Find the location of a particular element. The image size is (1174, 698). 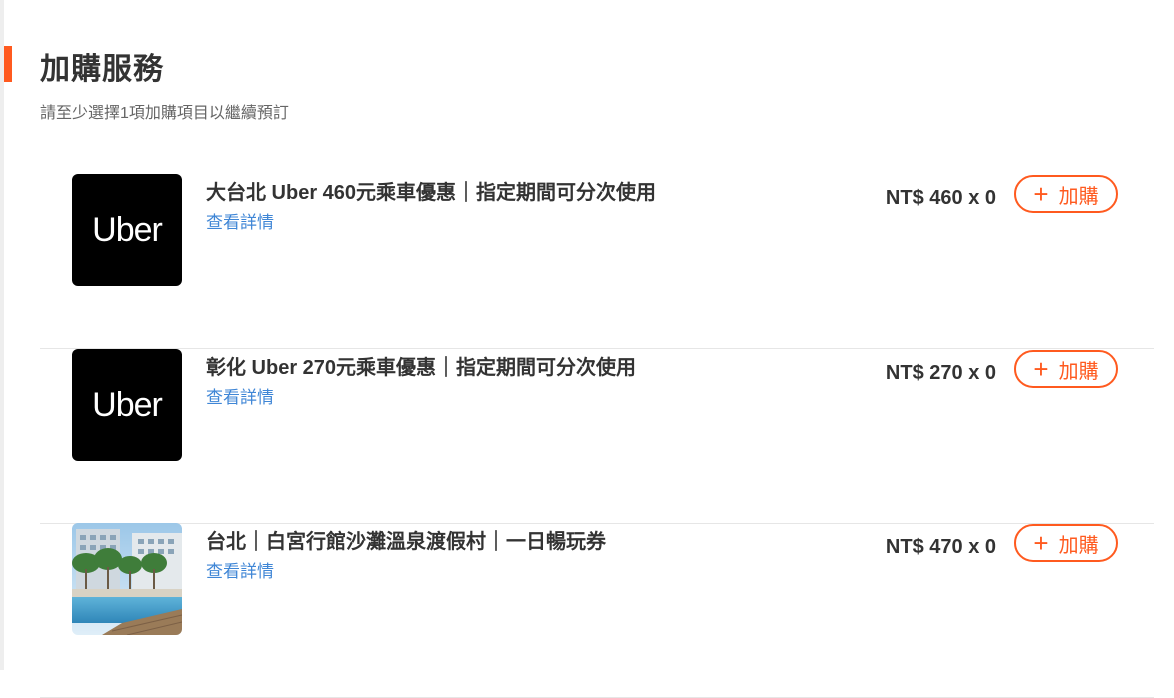

addon-item-name: 大台北 Uber 460元乘車優惠｜指定期間可分次使用 is located at coordinates (431, 193).